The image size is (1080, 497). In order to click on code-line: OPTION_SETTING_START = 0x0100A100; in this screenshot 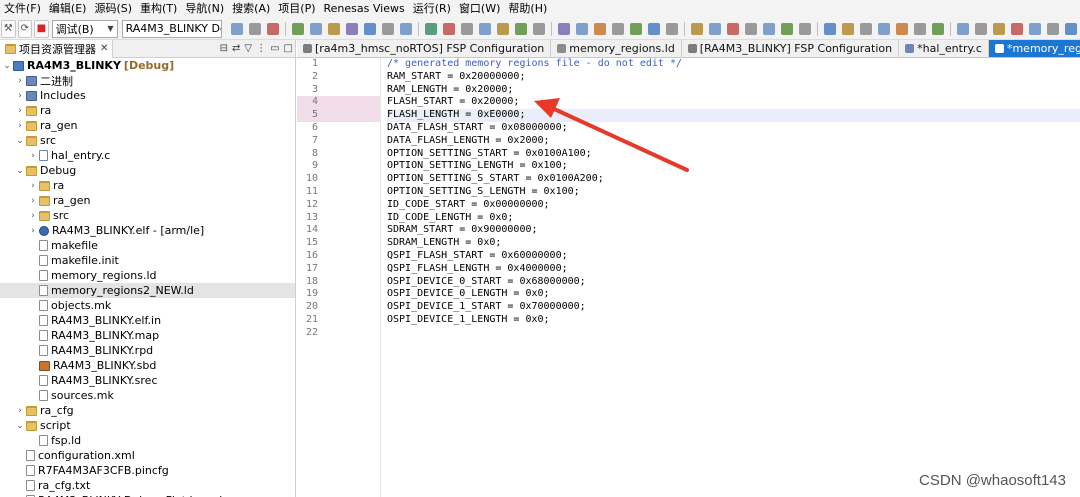, I will do `click(733, 154)`.